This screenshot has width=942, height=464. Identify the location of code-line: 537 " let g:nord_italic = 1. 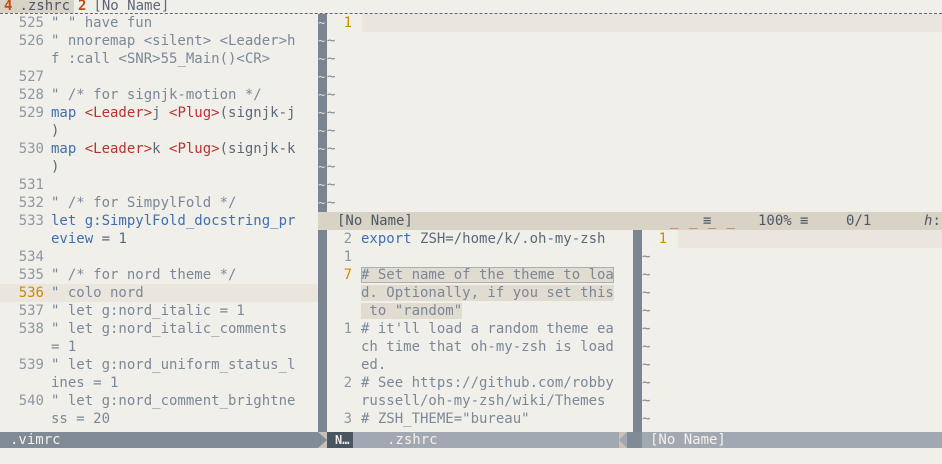
(159, 311).